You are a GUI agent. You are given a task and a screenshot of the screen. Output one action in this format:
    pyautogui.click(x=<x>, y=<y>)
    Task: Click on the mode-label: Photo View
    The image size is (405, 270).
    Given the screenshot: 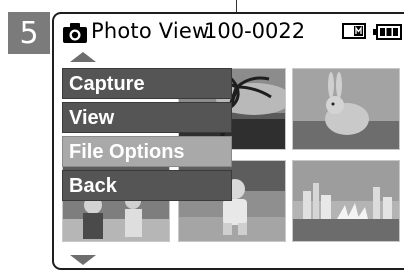 What is the action you would take?
    pyautogui.click(x=150, y=31)
    